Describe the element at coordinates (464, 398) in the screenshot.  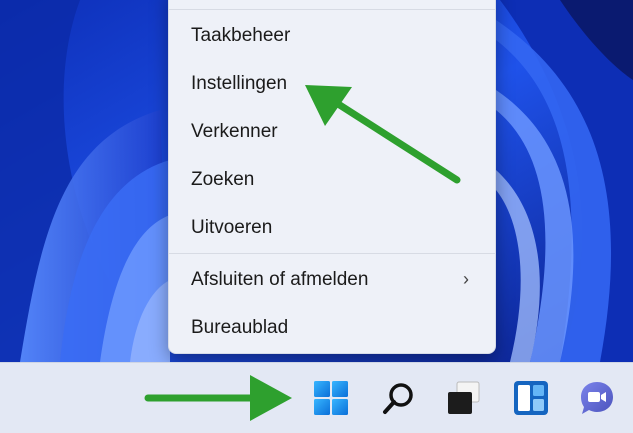
I see `task-view-icon` at that location.